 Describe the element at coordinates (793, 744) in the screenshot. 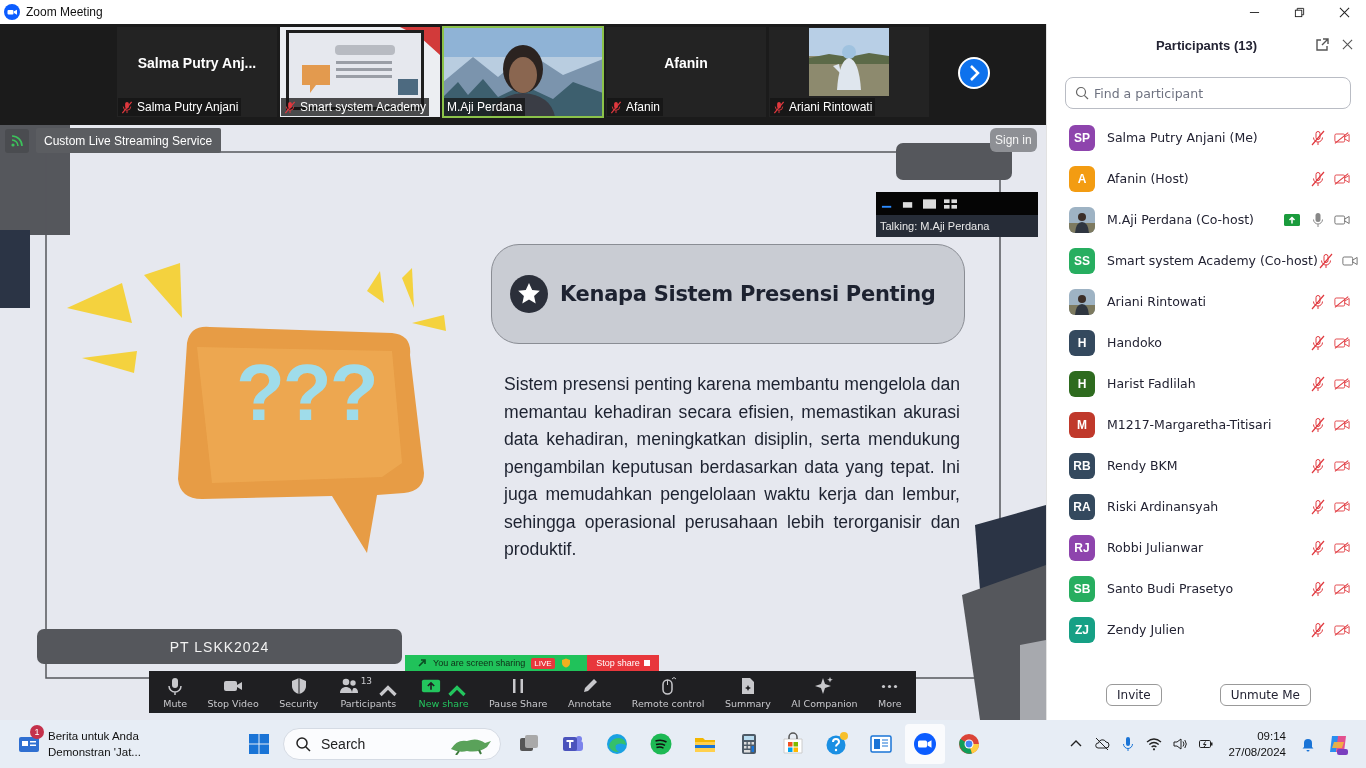

I see `store-icon` at that location.